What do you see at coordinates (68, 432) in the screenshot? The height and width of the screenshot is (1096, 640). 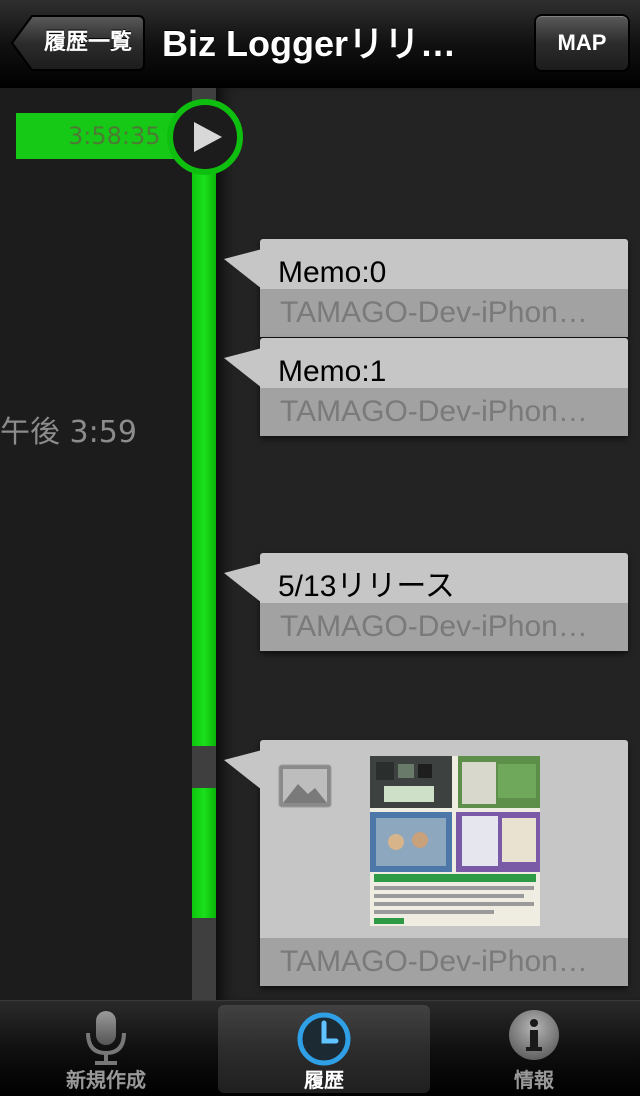 I see `time-marker-label: 午後 3:59` at bounding box center [68, 432].